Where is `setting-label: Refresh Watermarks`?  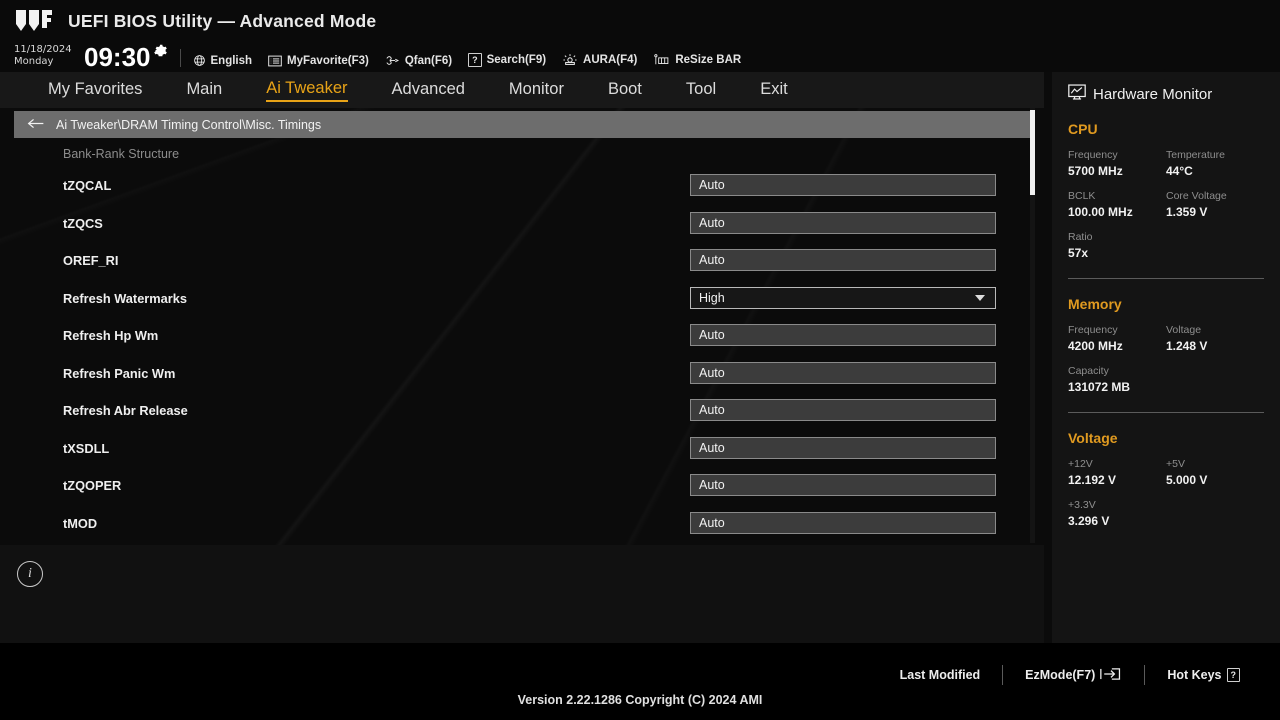
setting-label: Refresh Watermarks is located at coordinates (125, 298).